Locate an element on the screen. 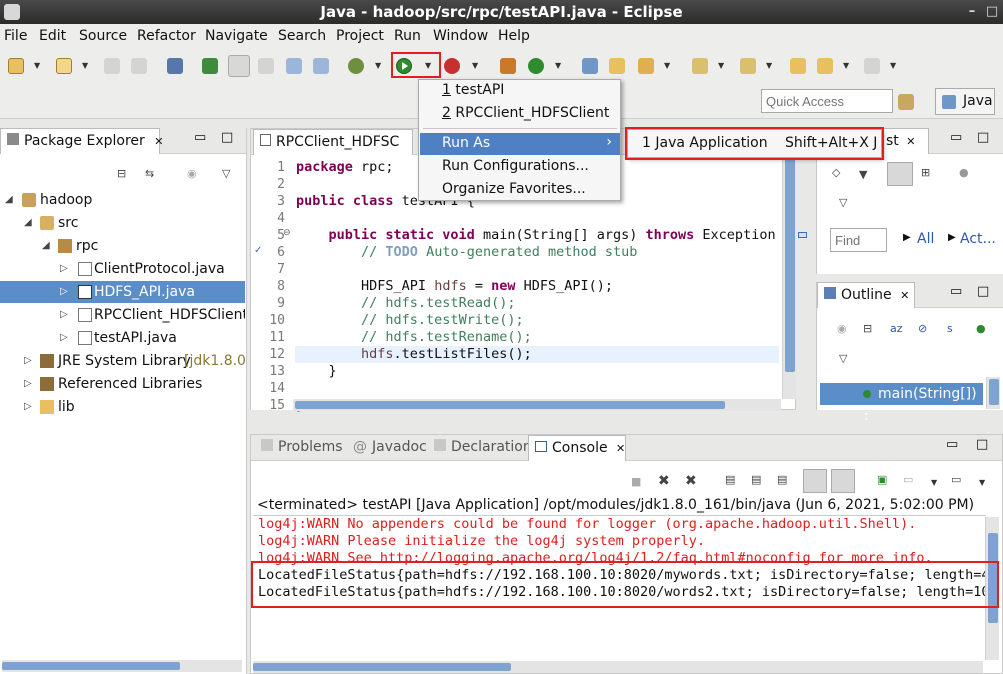  menu-search: Search is located at coordinates (302, 36).